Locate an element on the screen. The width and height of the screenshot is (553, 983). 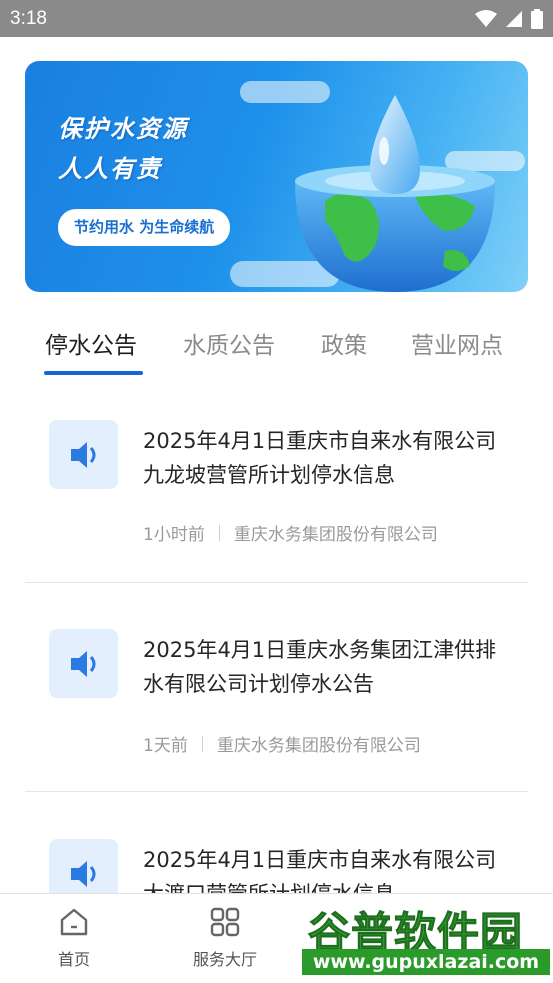
news-time: 1小时前 is located at coordinates (174, 535).